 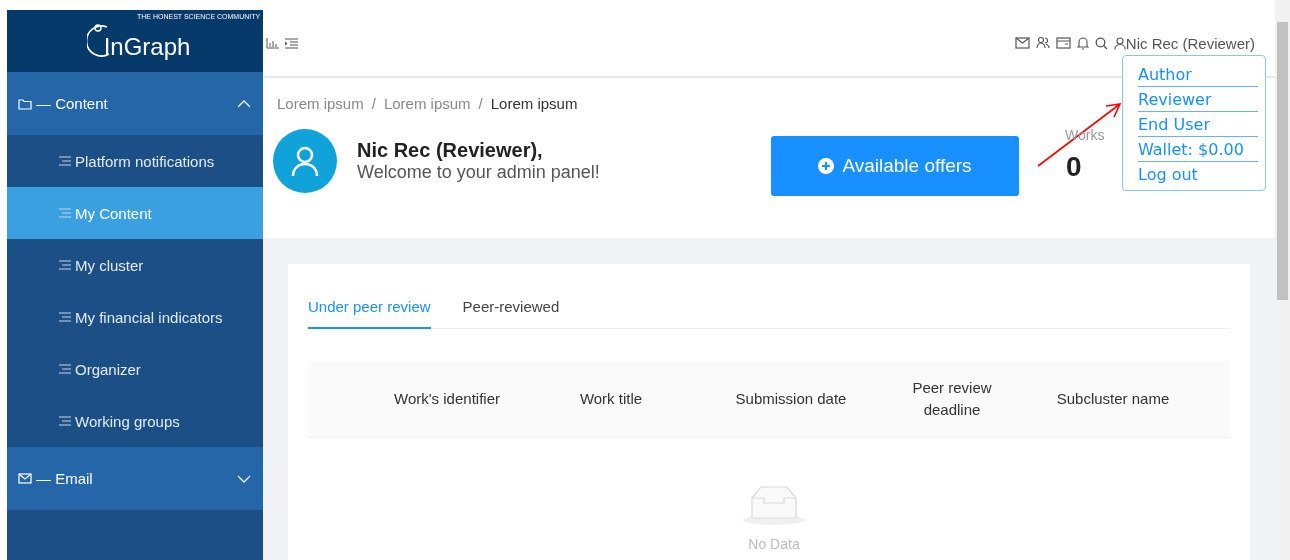 I want to click on item-label: Working groups, so click(x=127, y=421).